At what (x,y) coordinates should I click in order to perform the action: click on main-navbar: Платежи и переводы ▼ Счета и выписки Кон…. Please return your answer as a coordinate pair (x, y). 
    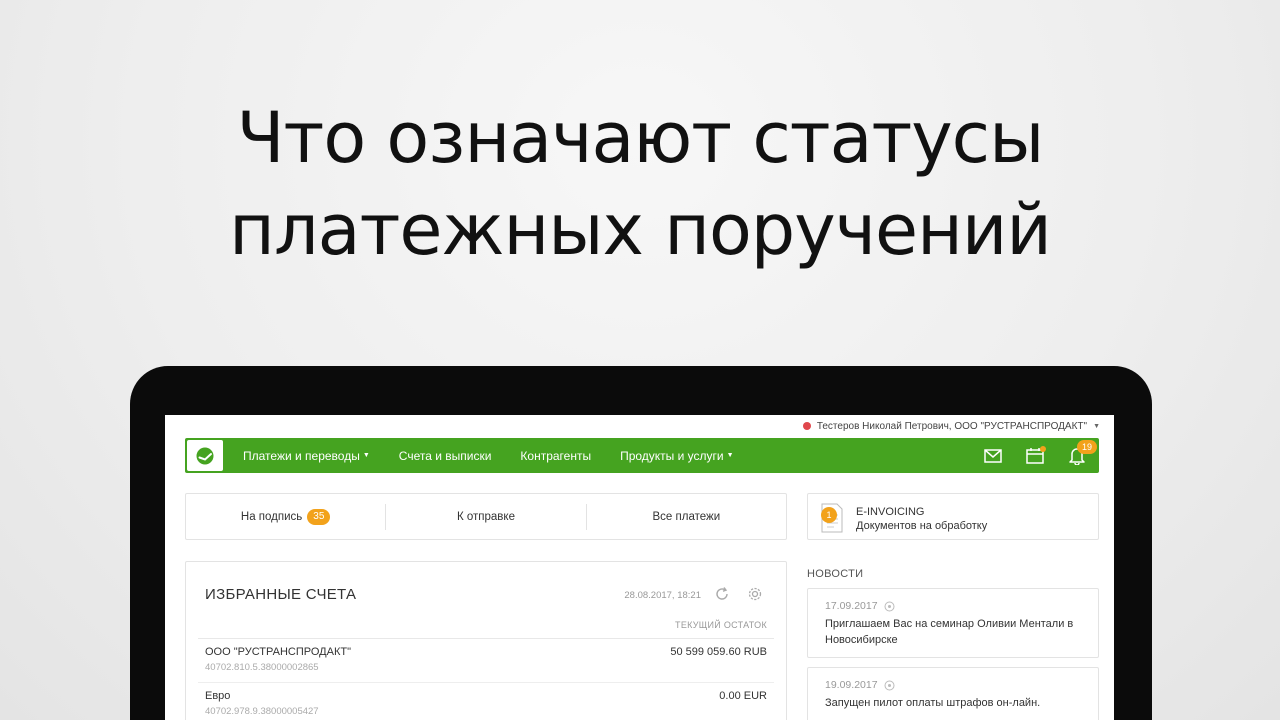
    Looking at the image, I should click on (642, 455).